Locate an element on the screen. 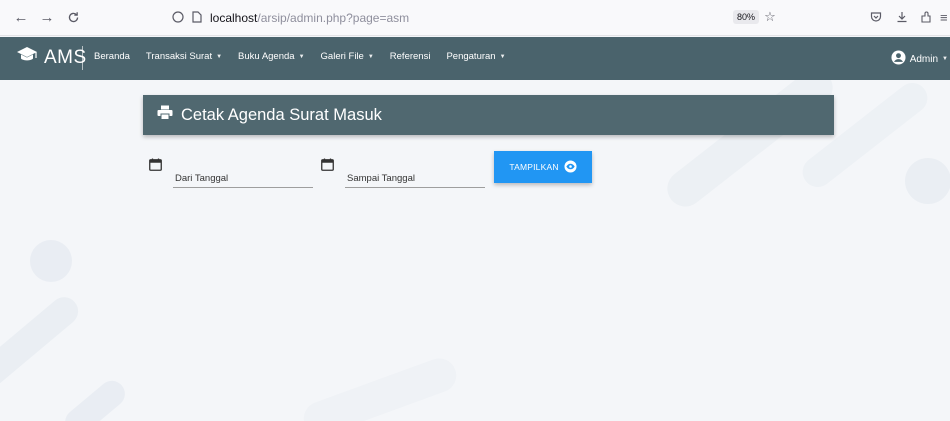  user-menu: Admin ▼ is located at coordinates (919, 59).